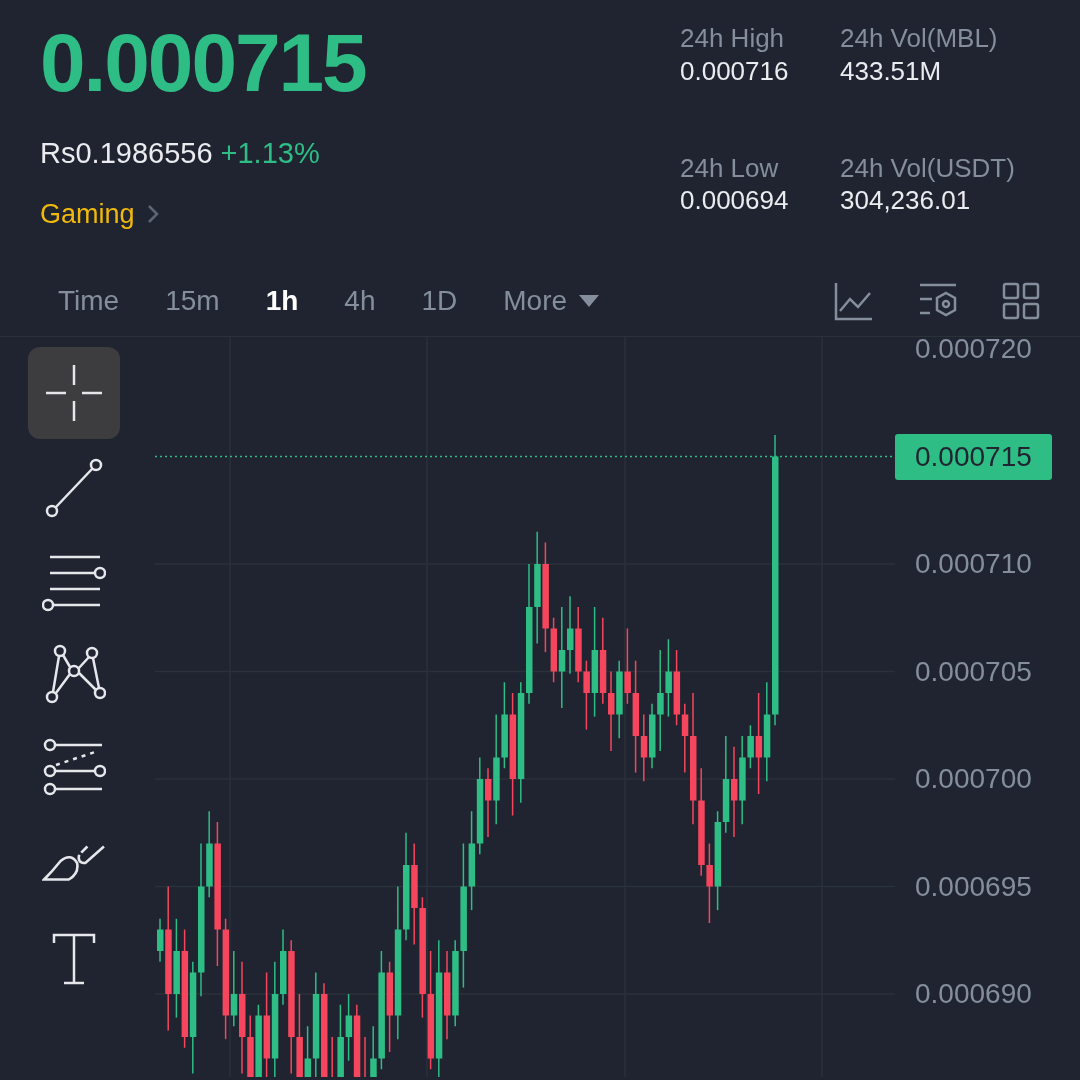 This screenshot has height=1080, width=1080. I want to click on interval-tab: Time, so click(89, 300).